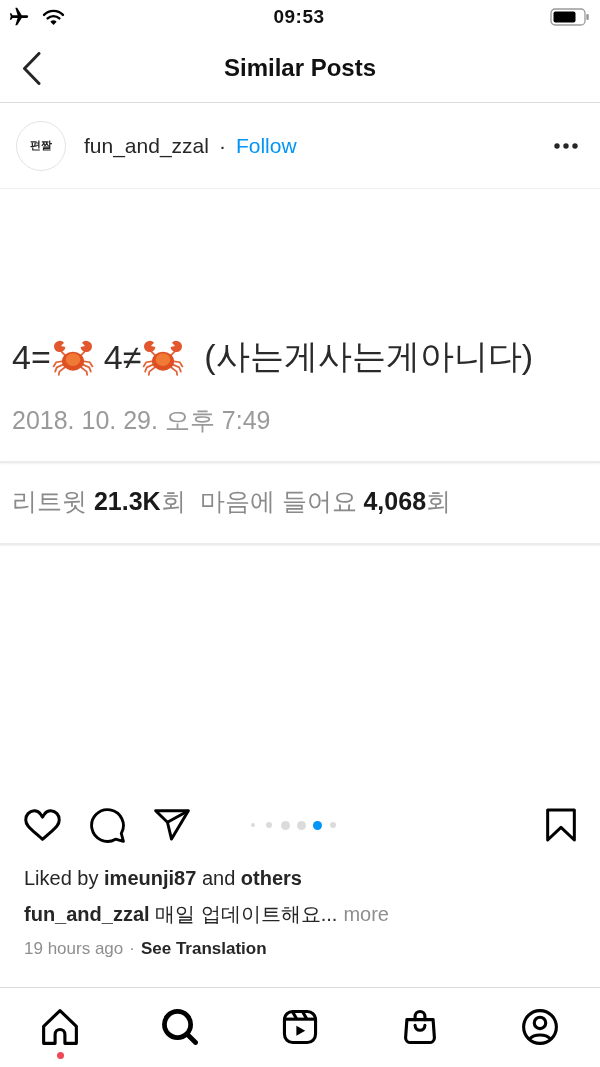 This screenshot has width=600, height=1067. Describe the element at coordinates (74, 949) in the screenshot. I see `post-time: 19 hours ago` at that location.